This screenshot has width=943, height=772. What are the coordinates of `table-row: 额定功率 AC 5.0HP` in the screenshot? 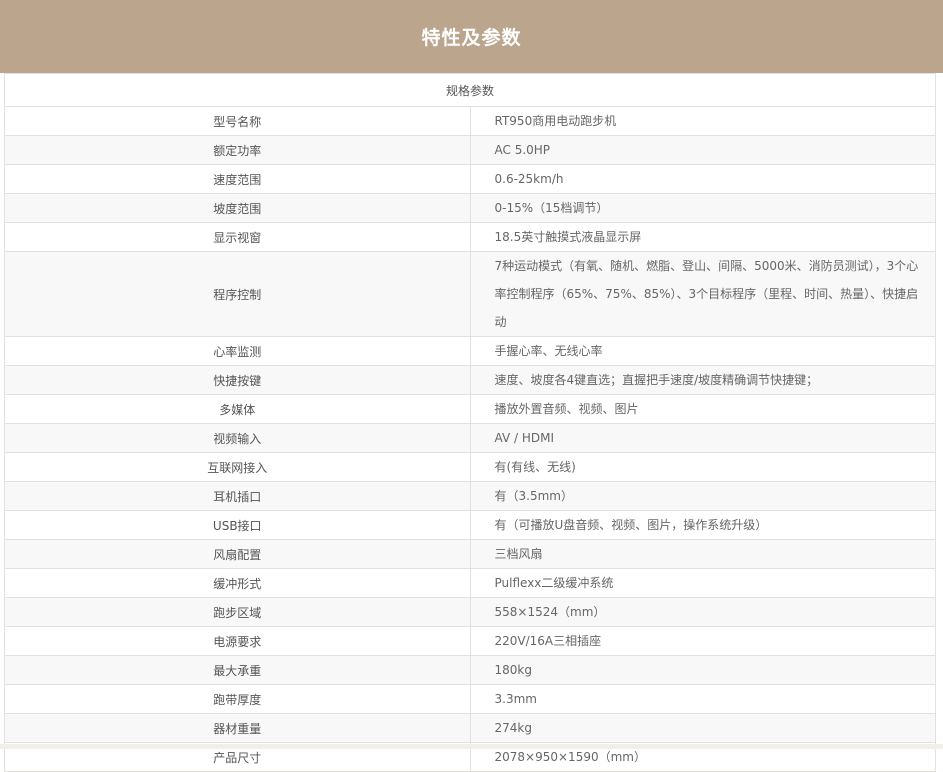 It's located at (470, 150).